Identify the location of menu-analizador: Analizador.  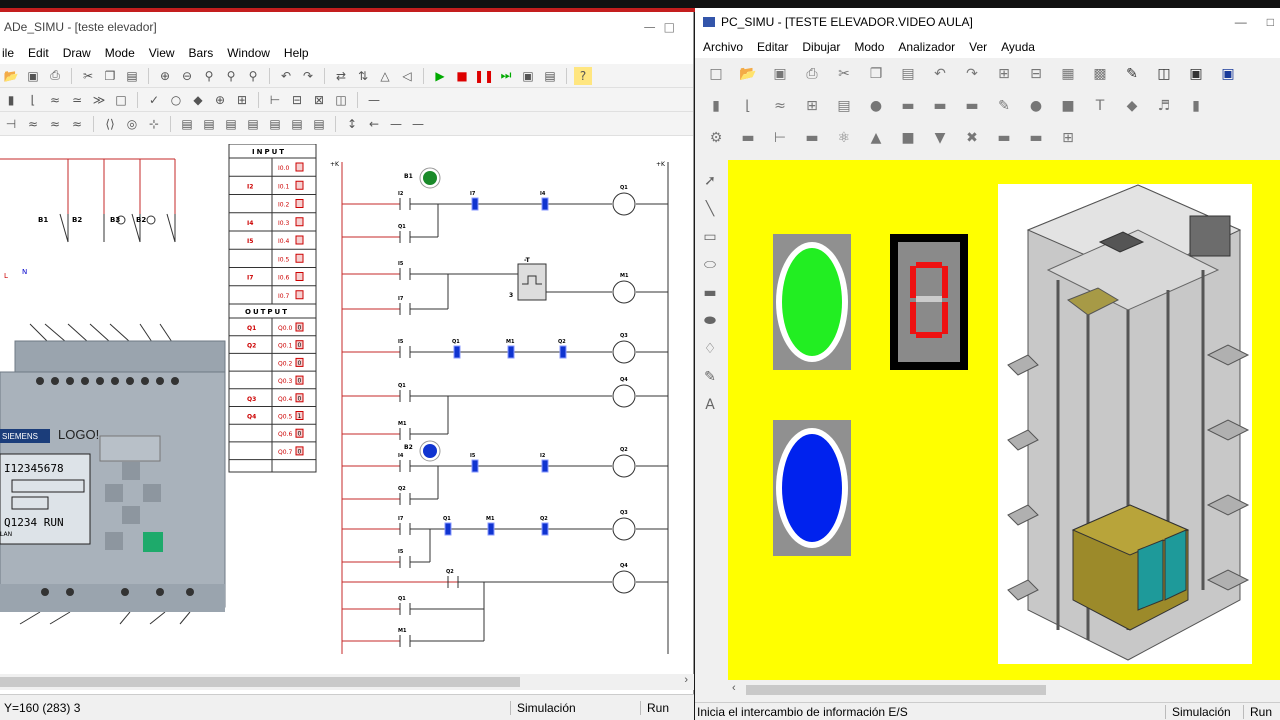
(926, 47).